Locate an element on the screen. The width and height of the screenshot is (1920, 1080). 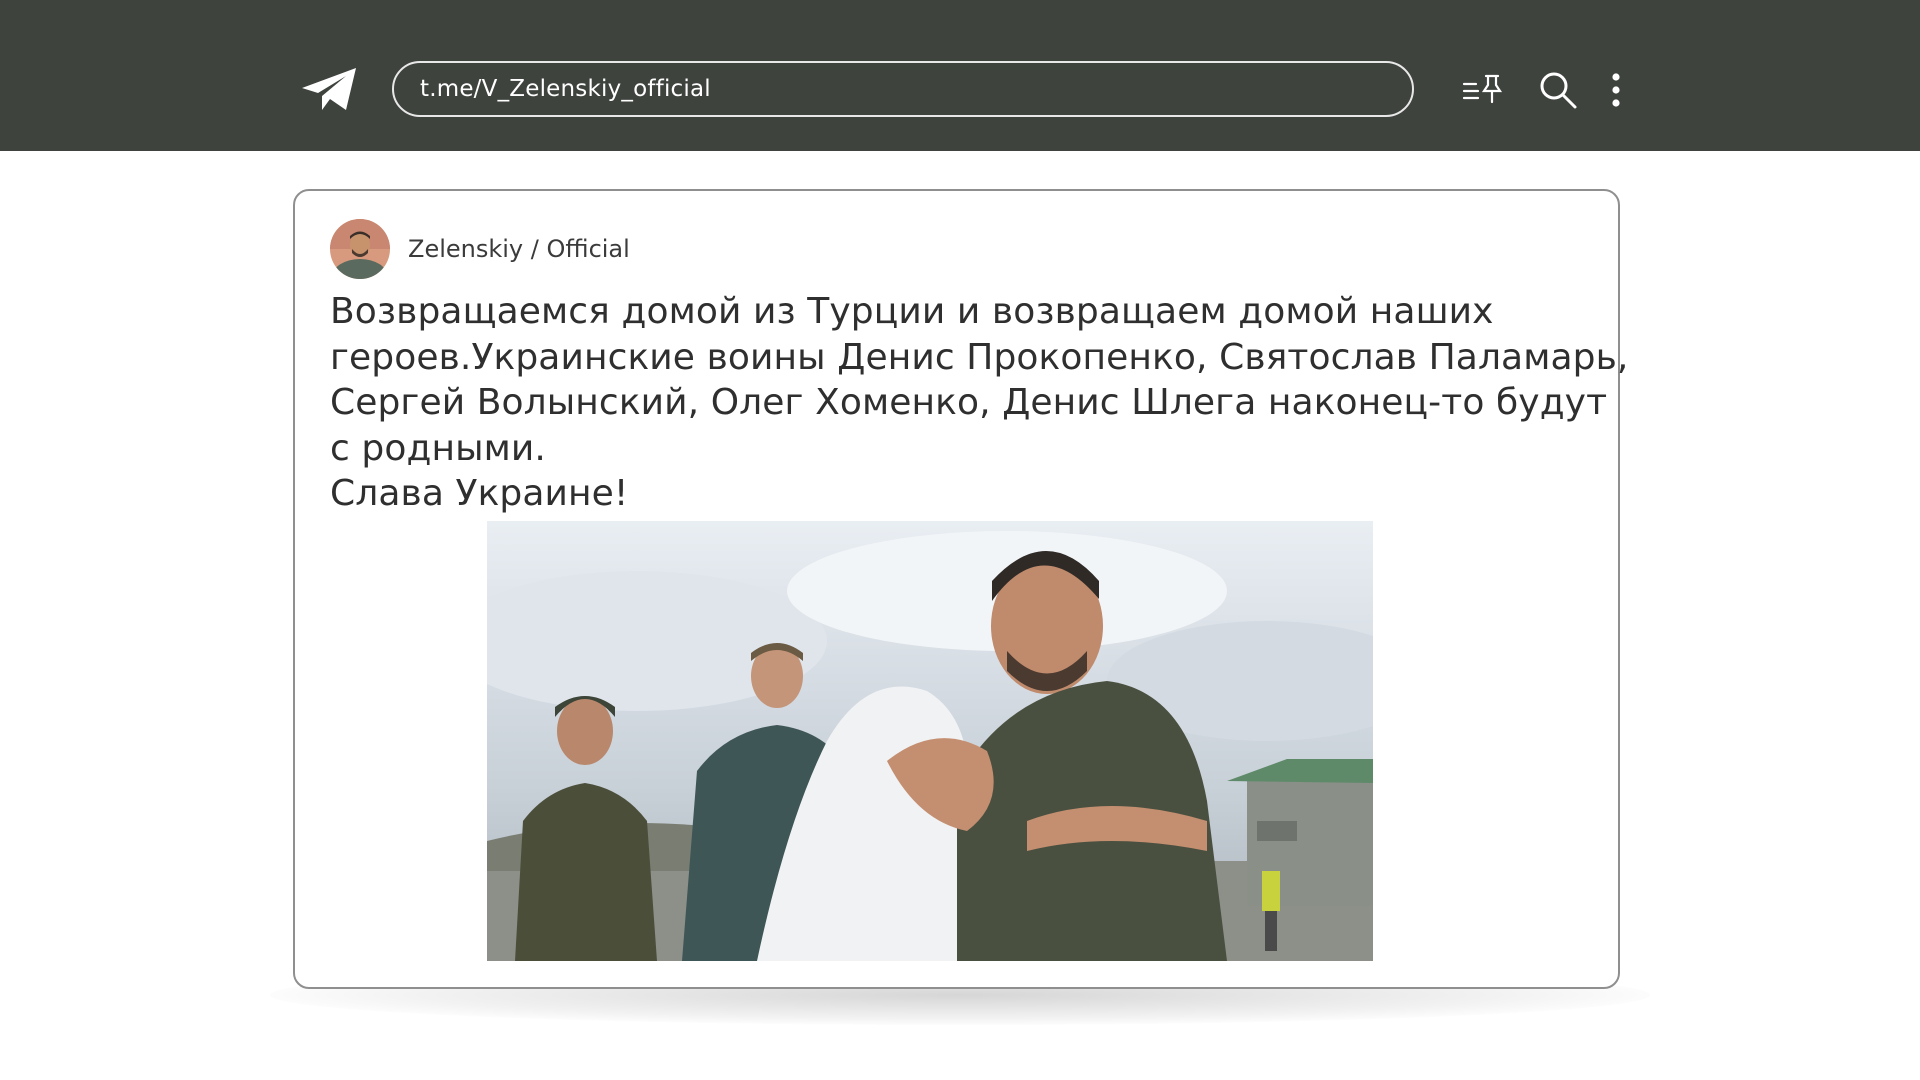
post-text-line: с родными. is located at coordinates (438, 448).